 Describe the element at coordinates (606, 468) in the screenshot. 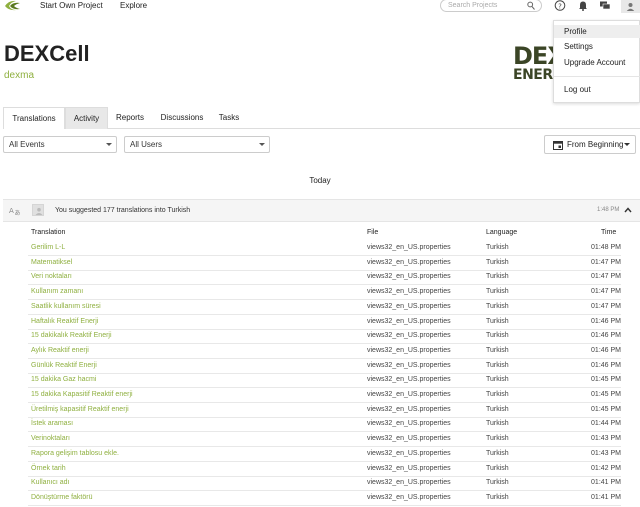

I see `row-time: 01:42 PM` at that location.